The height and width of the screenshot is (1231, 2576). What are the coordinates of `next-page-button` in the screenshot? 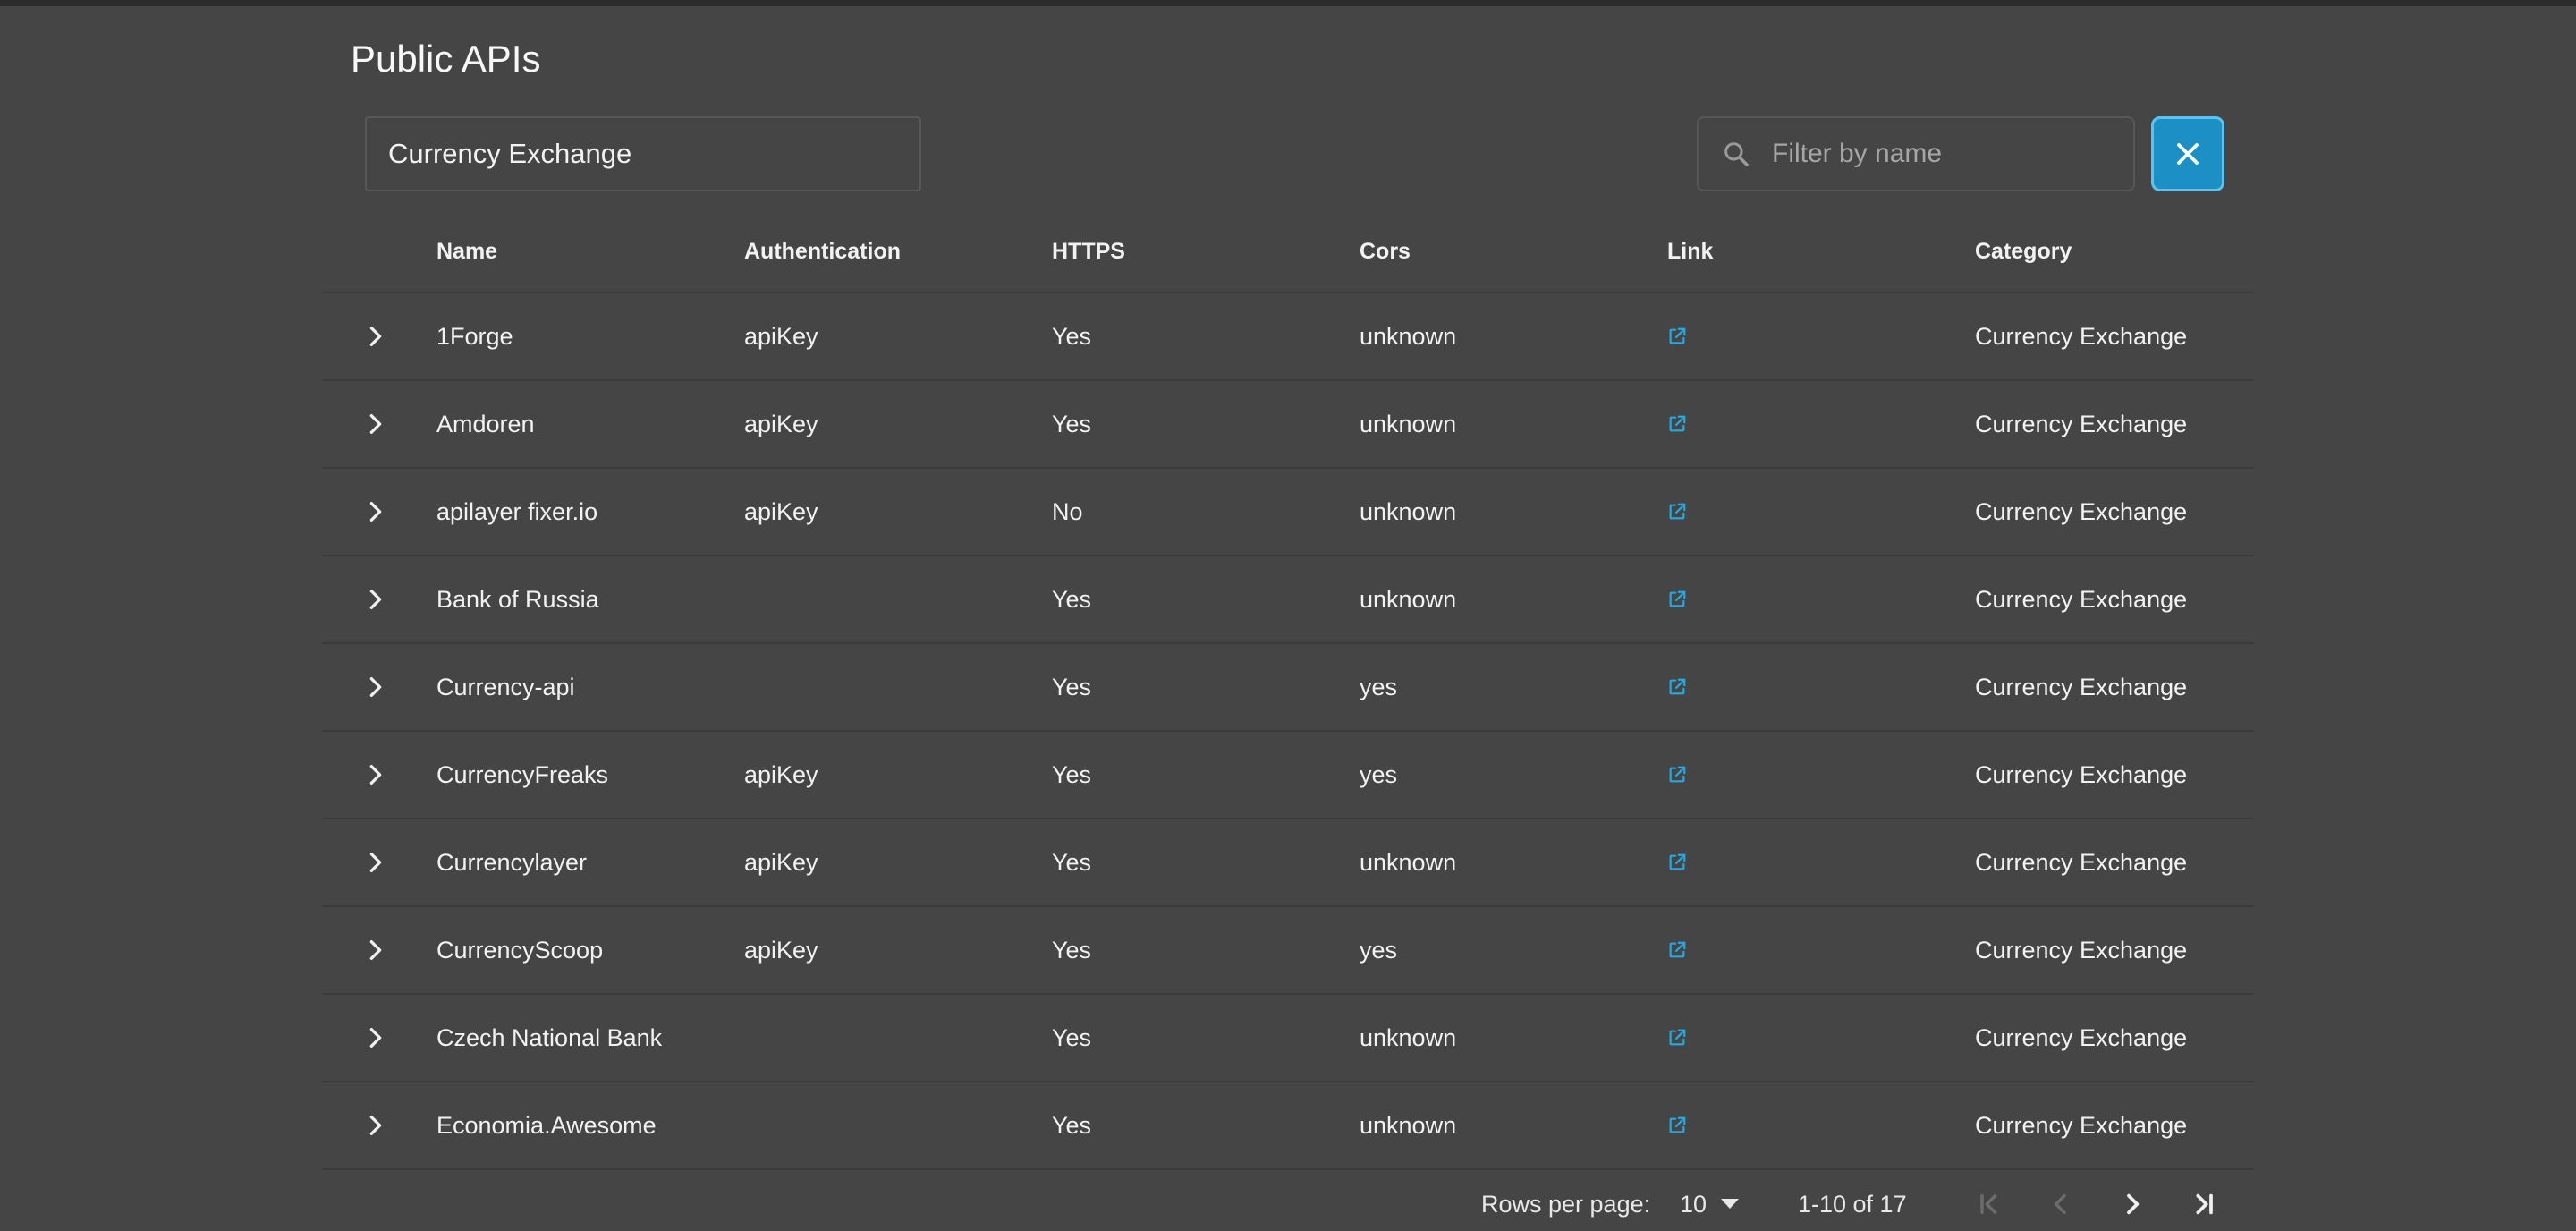 It's located at (2132, 1204).